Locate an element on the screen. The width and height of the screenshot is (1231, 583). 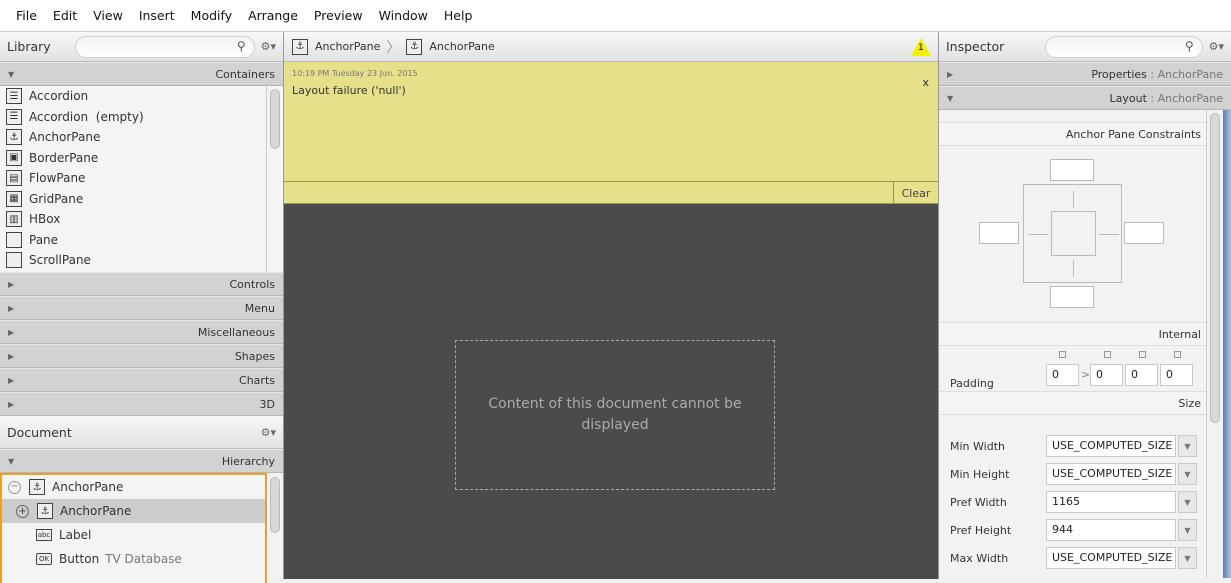
section-label: Layout is located at coordinates (1128, 98).